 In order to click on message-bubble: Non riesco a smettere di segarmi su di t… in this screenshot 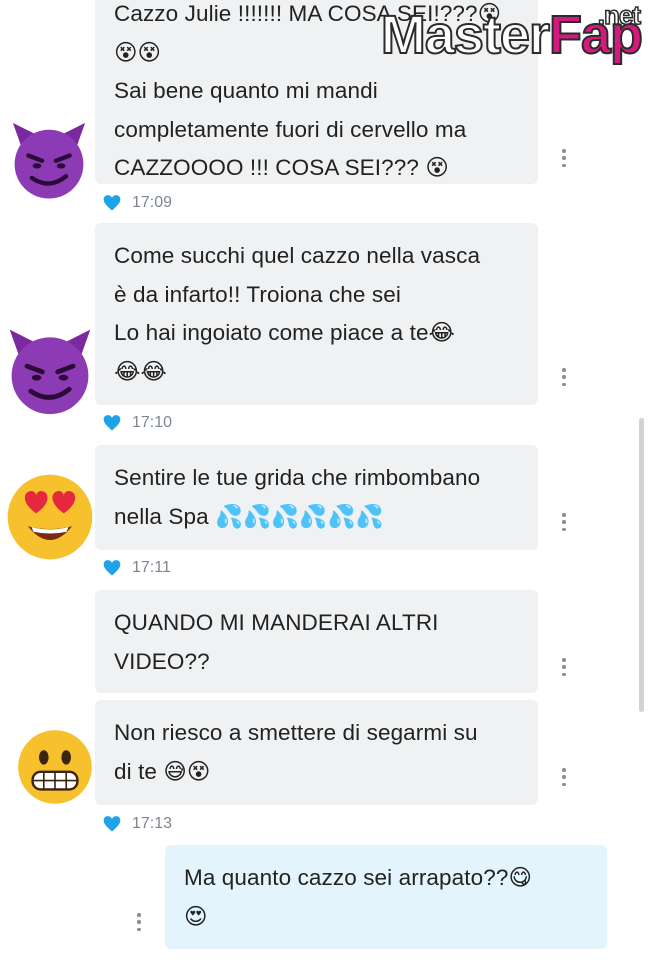, I will do `click(316, 752)`.